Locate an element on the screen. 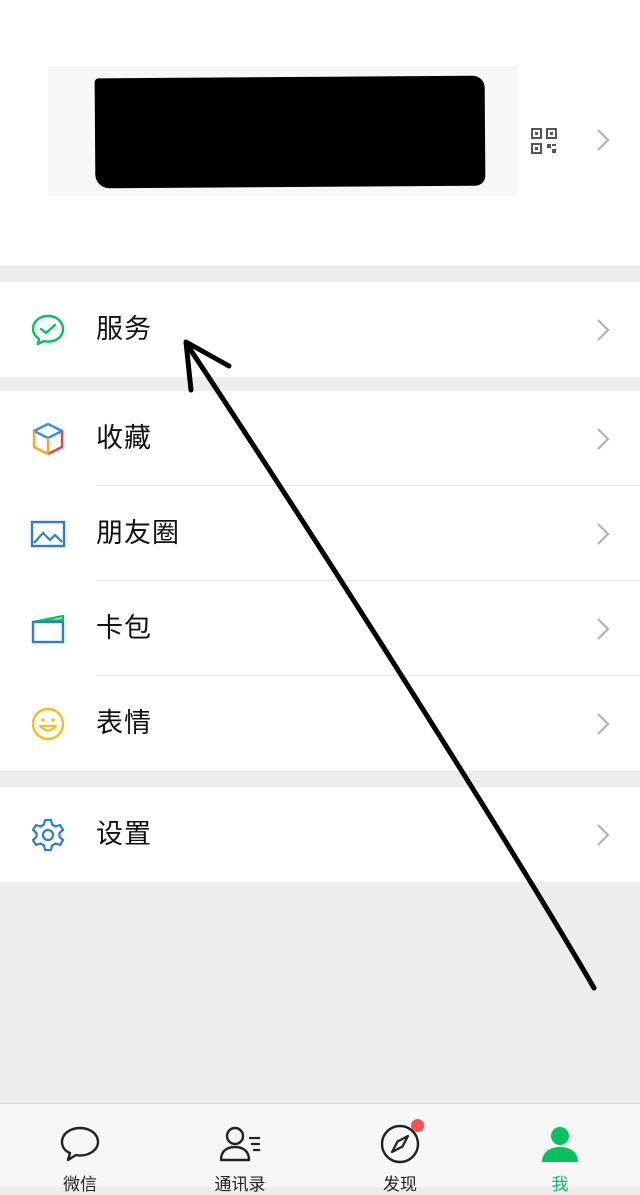 The image size is (640, 1195). menu-item-services: 服务 is located at coordinates (320, 329).